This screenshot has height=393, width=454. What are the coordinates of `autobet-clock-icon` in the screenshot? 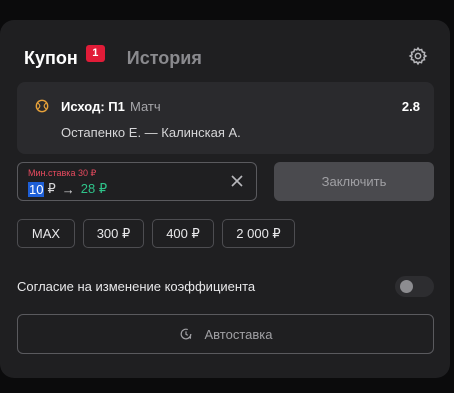 It's located at (185, 334).